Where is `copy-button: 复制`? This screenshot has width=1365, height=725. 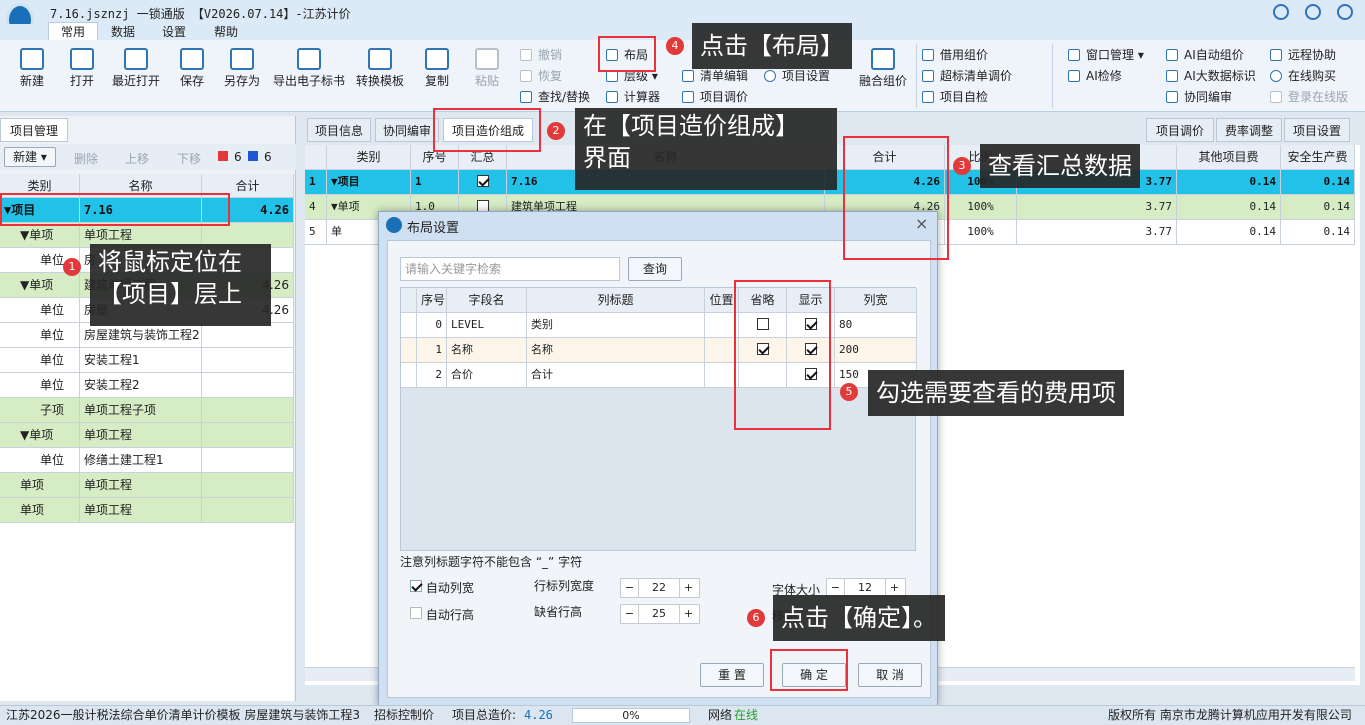
copy-button: 复制 is located at coordinates (437, 68).